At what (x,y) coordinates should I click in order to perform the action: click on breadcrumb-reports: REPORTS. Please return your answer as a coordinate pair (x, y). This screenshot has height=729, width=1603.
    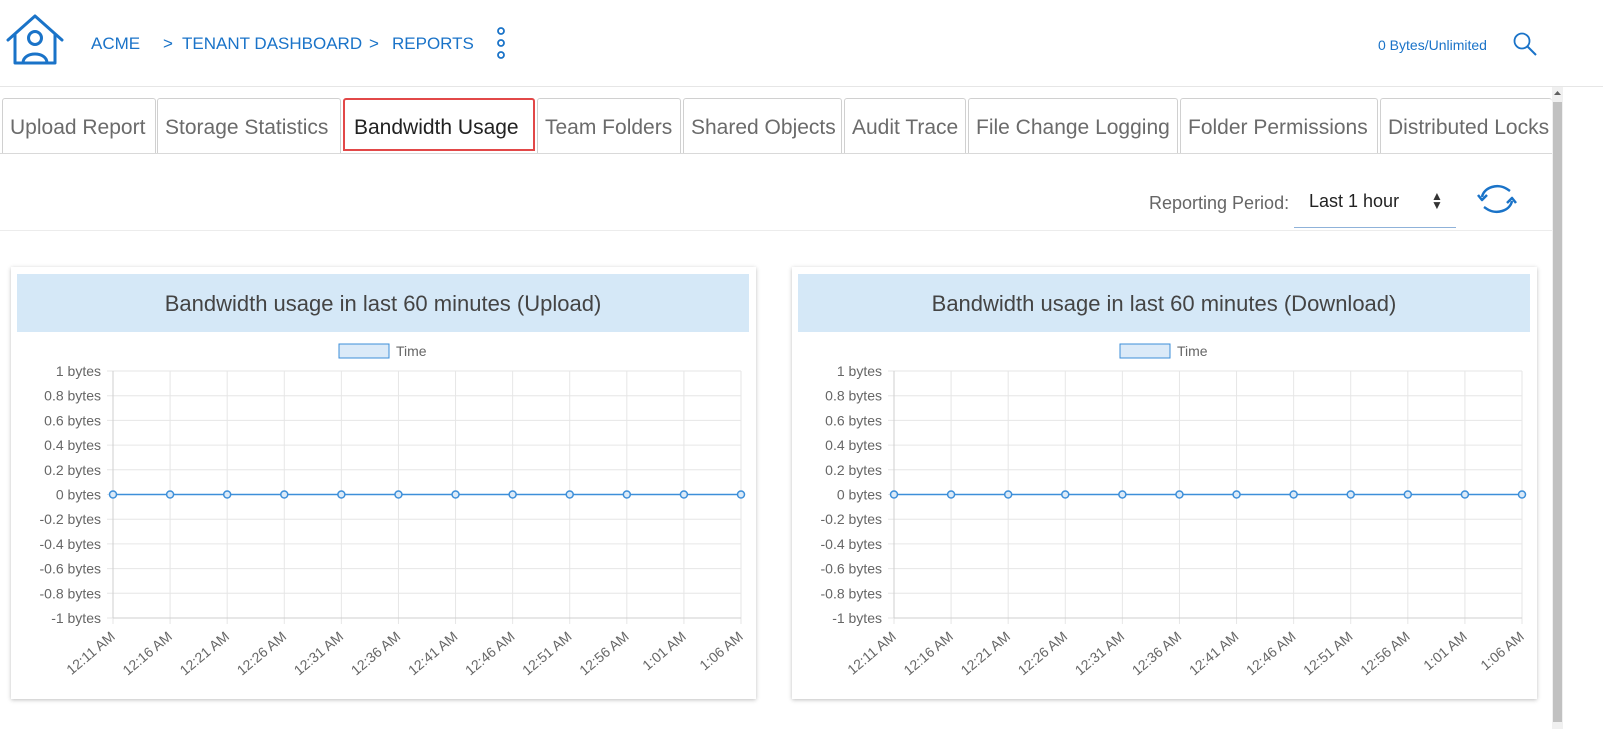
    Looking at the image, I should click on (433, 44).